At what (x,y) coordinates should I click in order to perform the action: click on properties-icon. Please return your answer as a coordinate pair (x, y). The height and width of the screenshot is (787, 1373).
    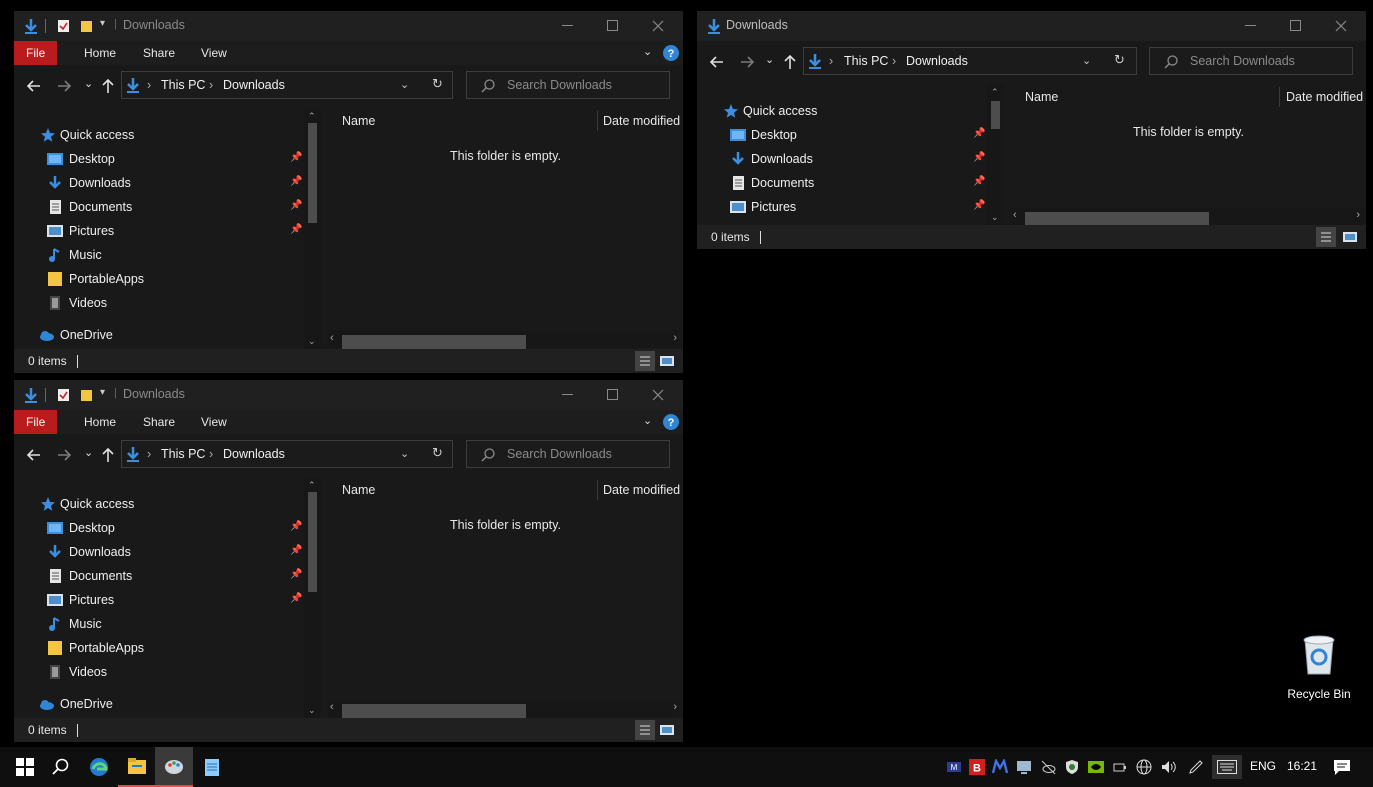
    Looking at the image, I should click on (63, 26).